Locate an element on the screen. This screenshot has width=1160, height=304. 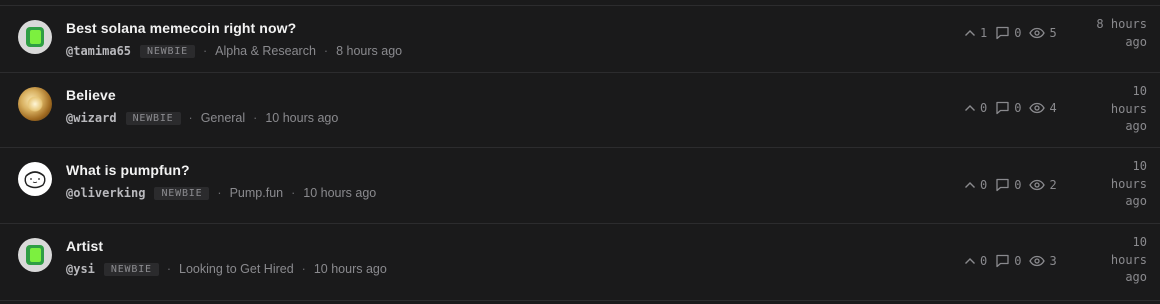
face-sketch-icon is located at coordinates (35, 180).